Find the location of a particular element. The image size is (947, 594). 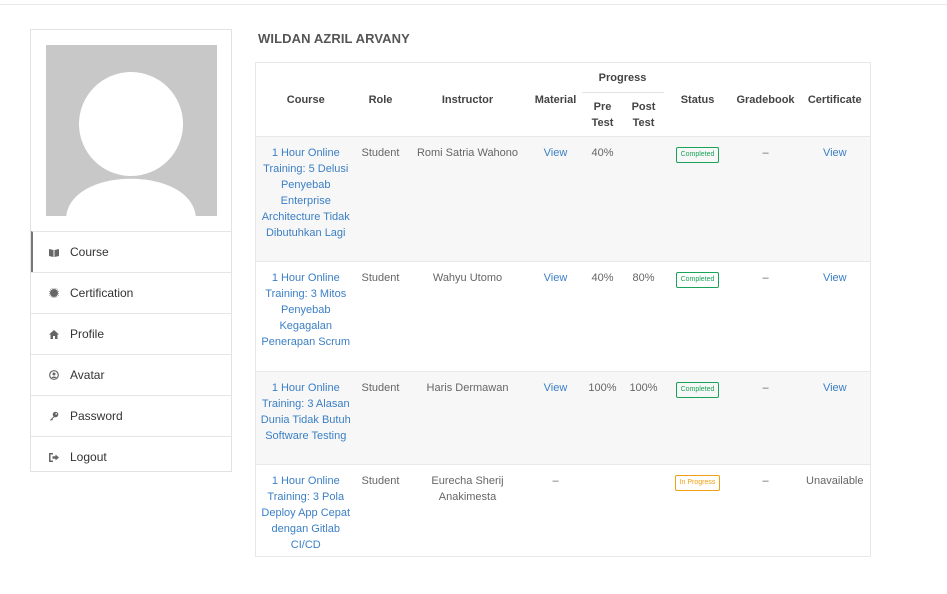

instructor-cell: Wahyu Utomo is located at coordinates (467, 278).